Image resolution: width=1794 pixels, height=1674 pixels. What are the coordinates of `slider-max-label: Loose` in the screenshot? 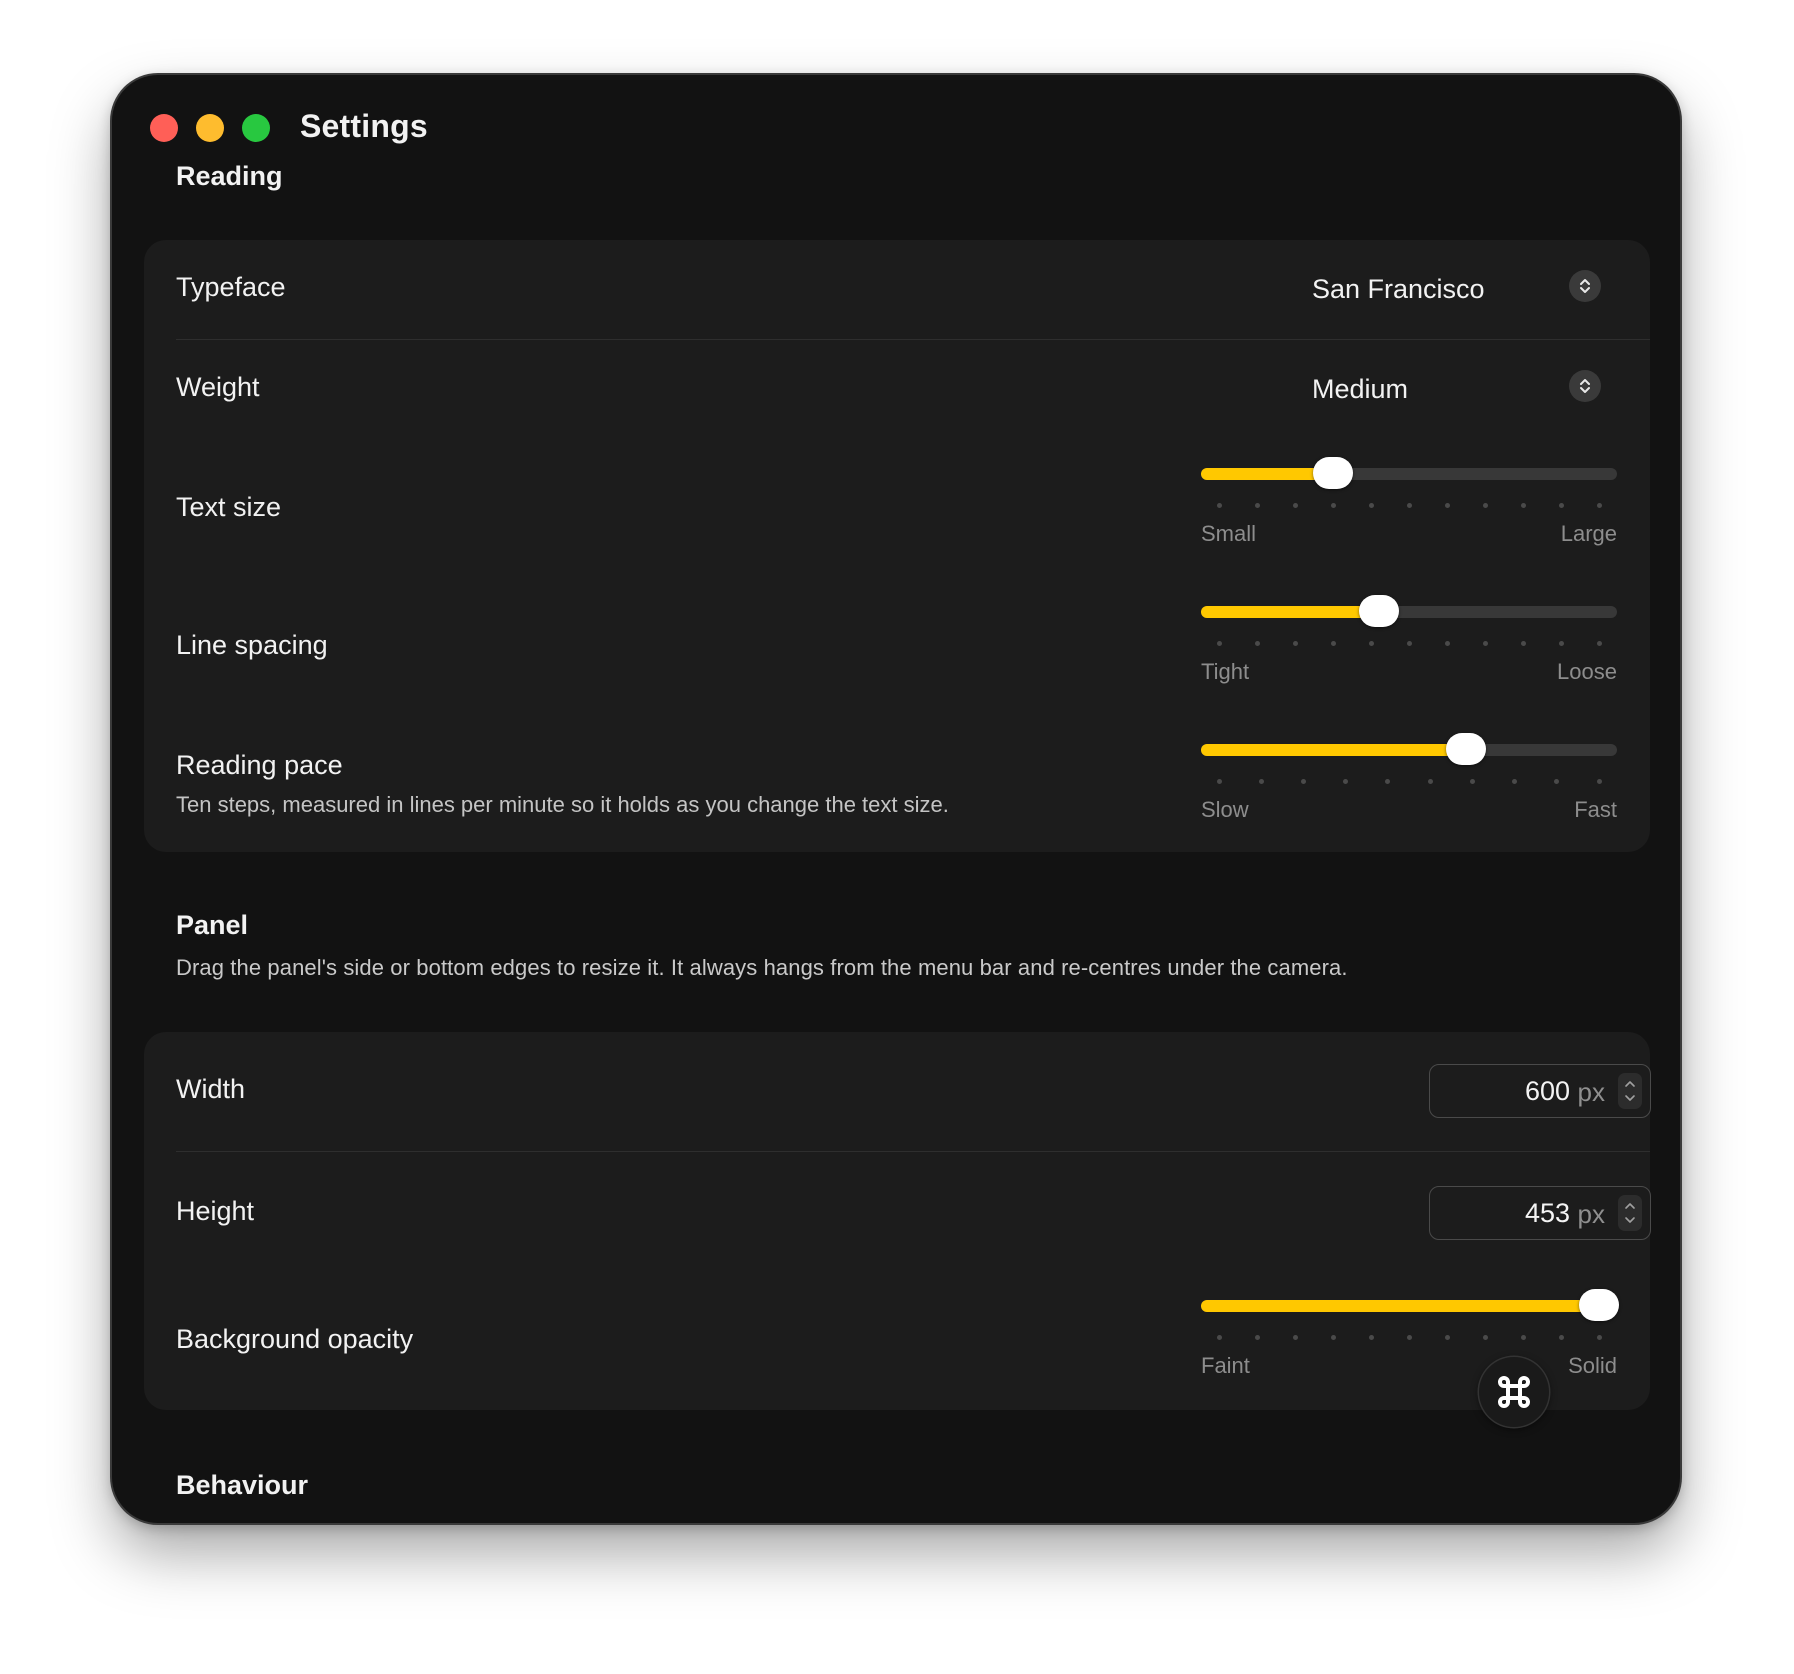 It's located at (1587, 671).